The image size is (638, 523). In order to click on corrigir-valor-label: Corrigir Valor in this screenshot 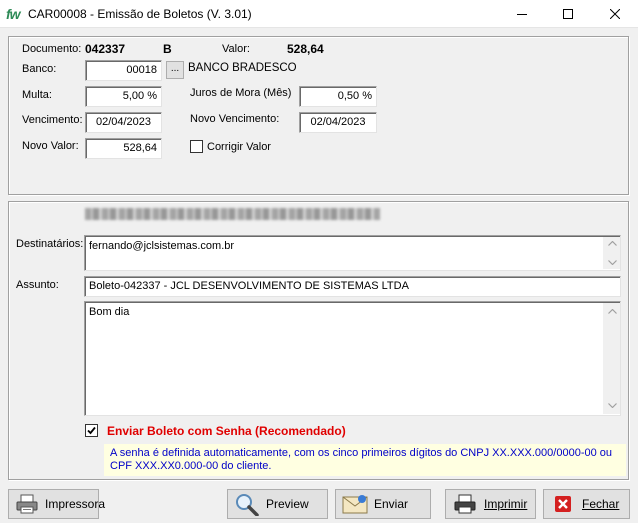, I will do `click(239, 147)`.